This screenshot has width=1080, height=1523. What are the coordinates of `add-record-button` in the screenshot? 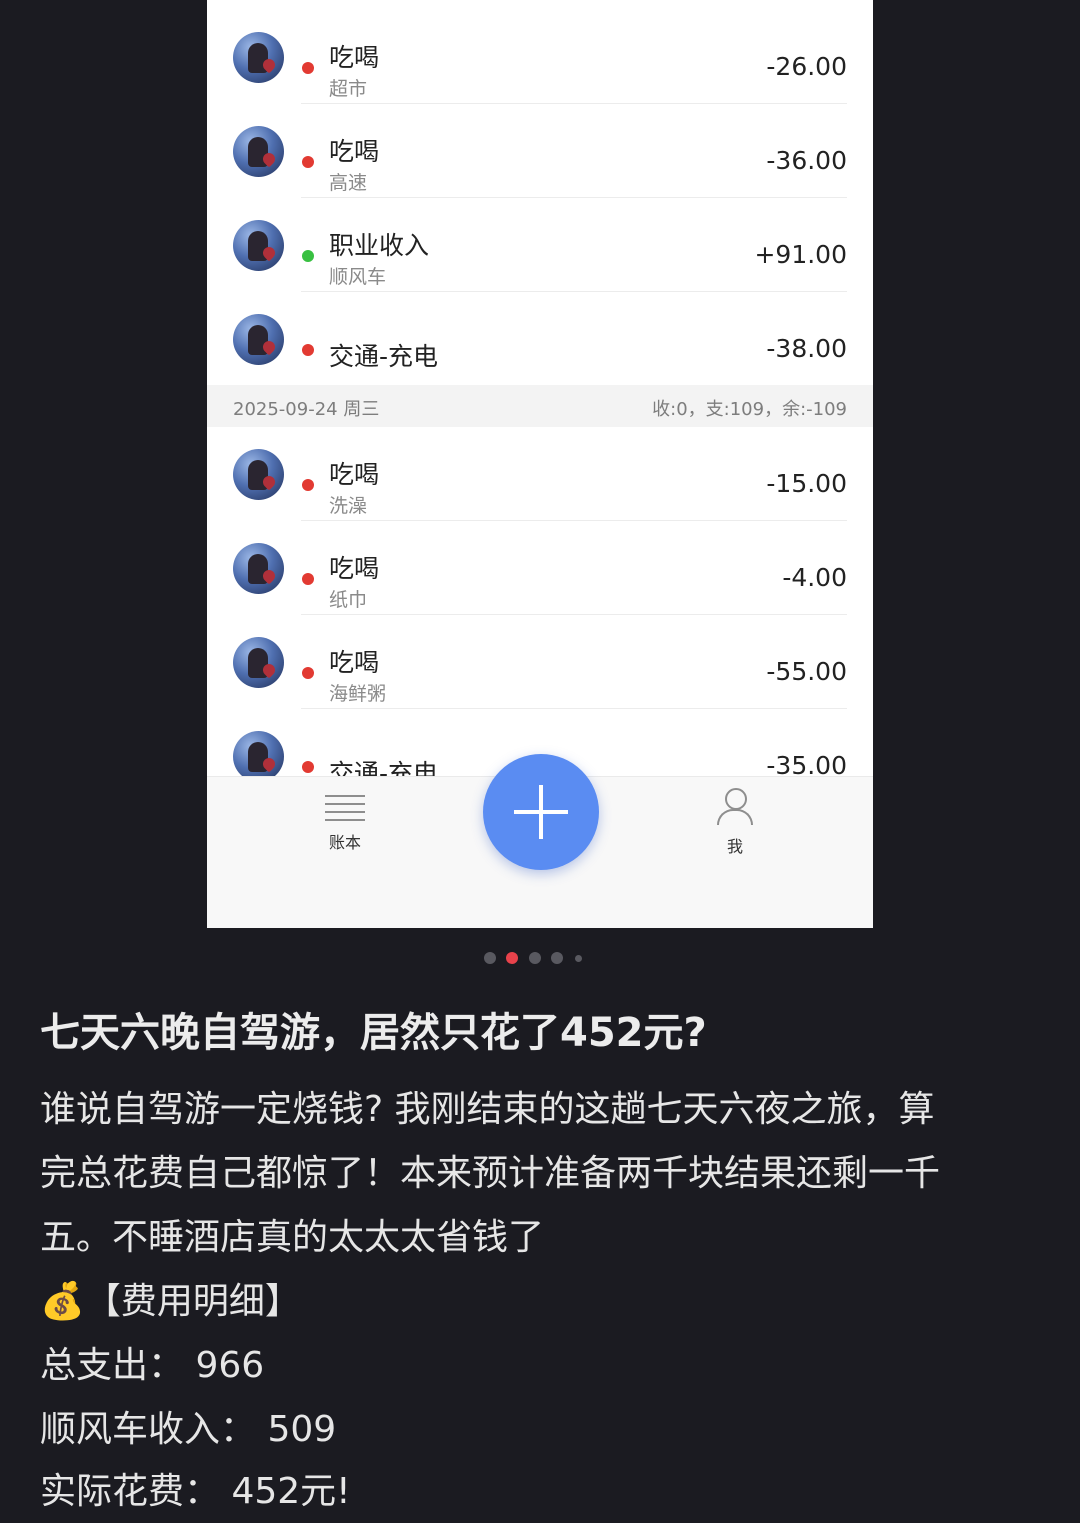 It's located at (541, 812).